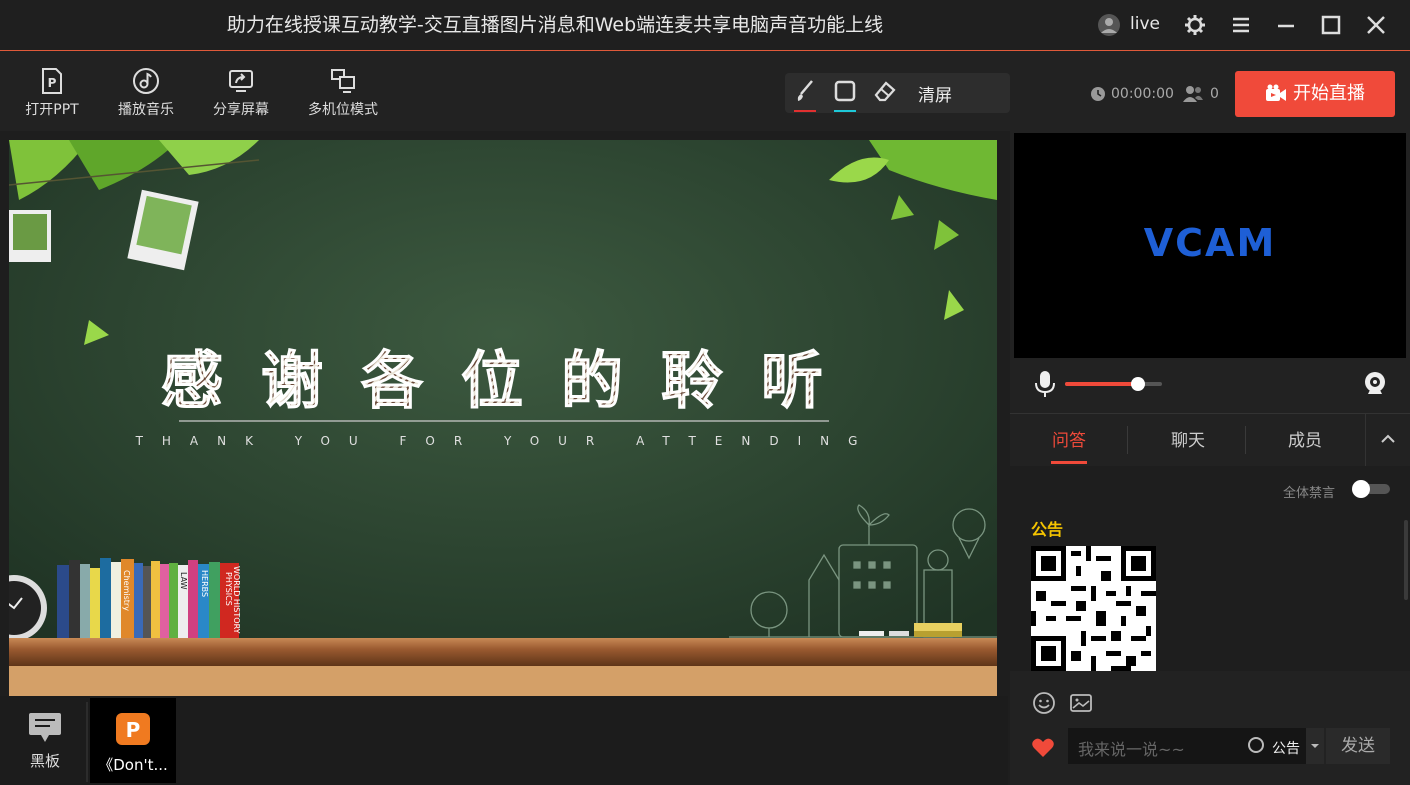 This screenshot has width=1410, height=785. I want to click on notice-option-label: 公告, so click(1286, 749).